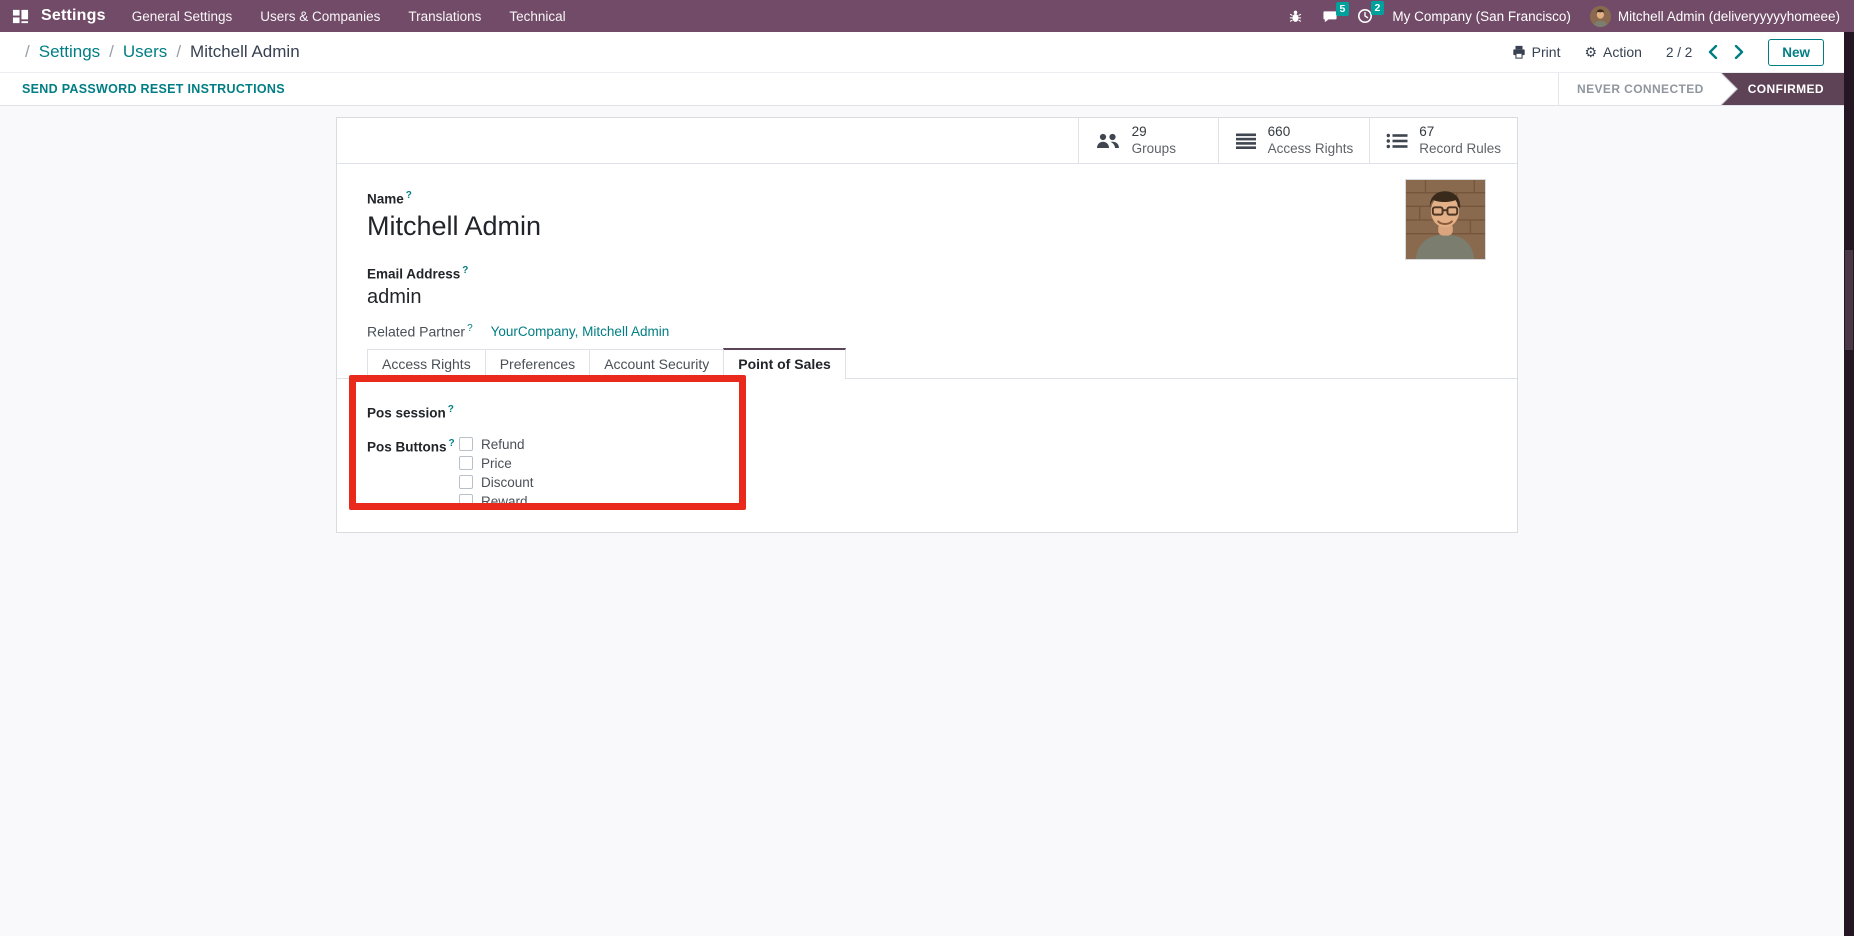  What do you see at coordinates (496, 482) in the screenshot?
I see `pos-button-option: Discount` at bounding box center [496, 482].